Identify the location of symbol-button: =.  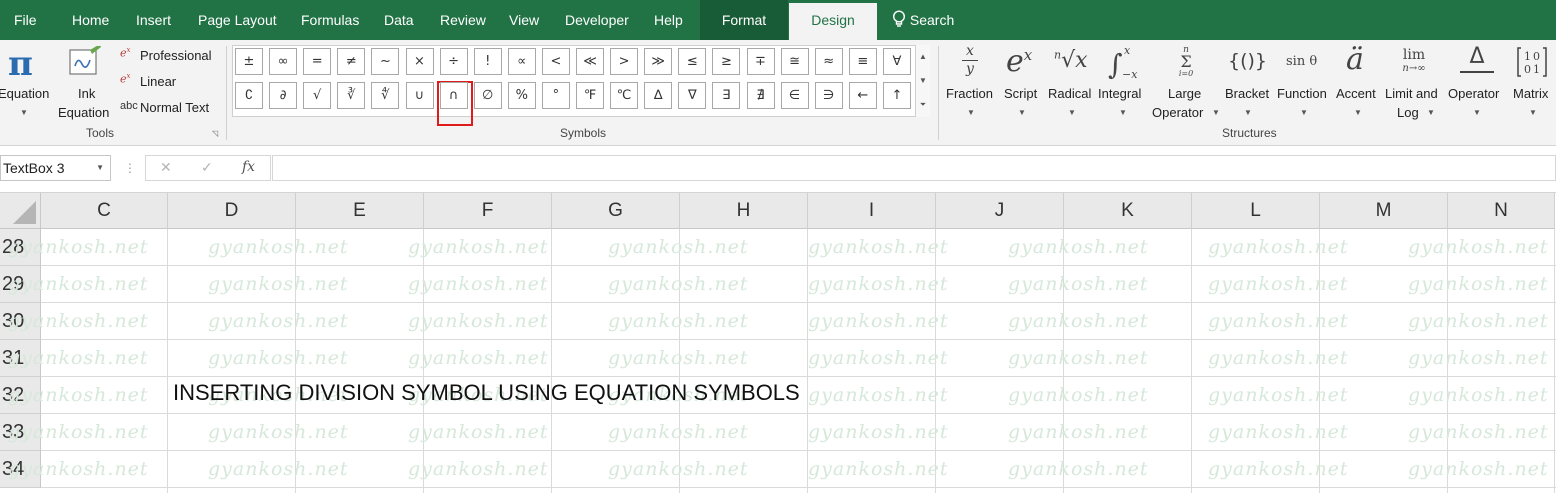
(317, 61).